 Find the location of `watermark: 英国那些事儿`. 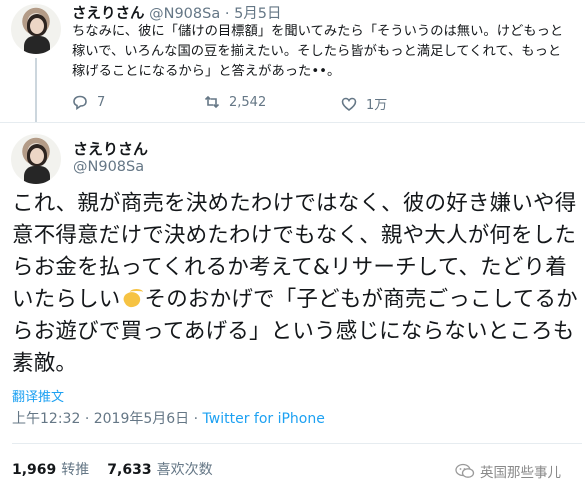

watermark: 英国那些事儿 is located at coordinates (508, 471).